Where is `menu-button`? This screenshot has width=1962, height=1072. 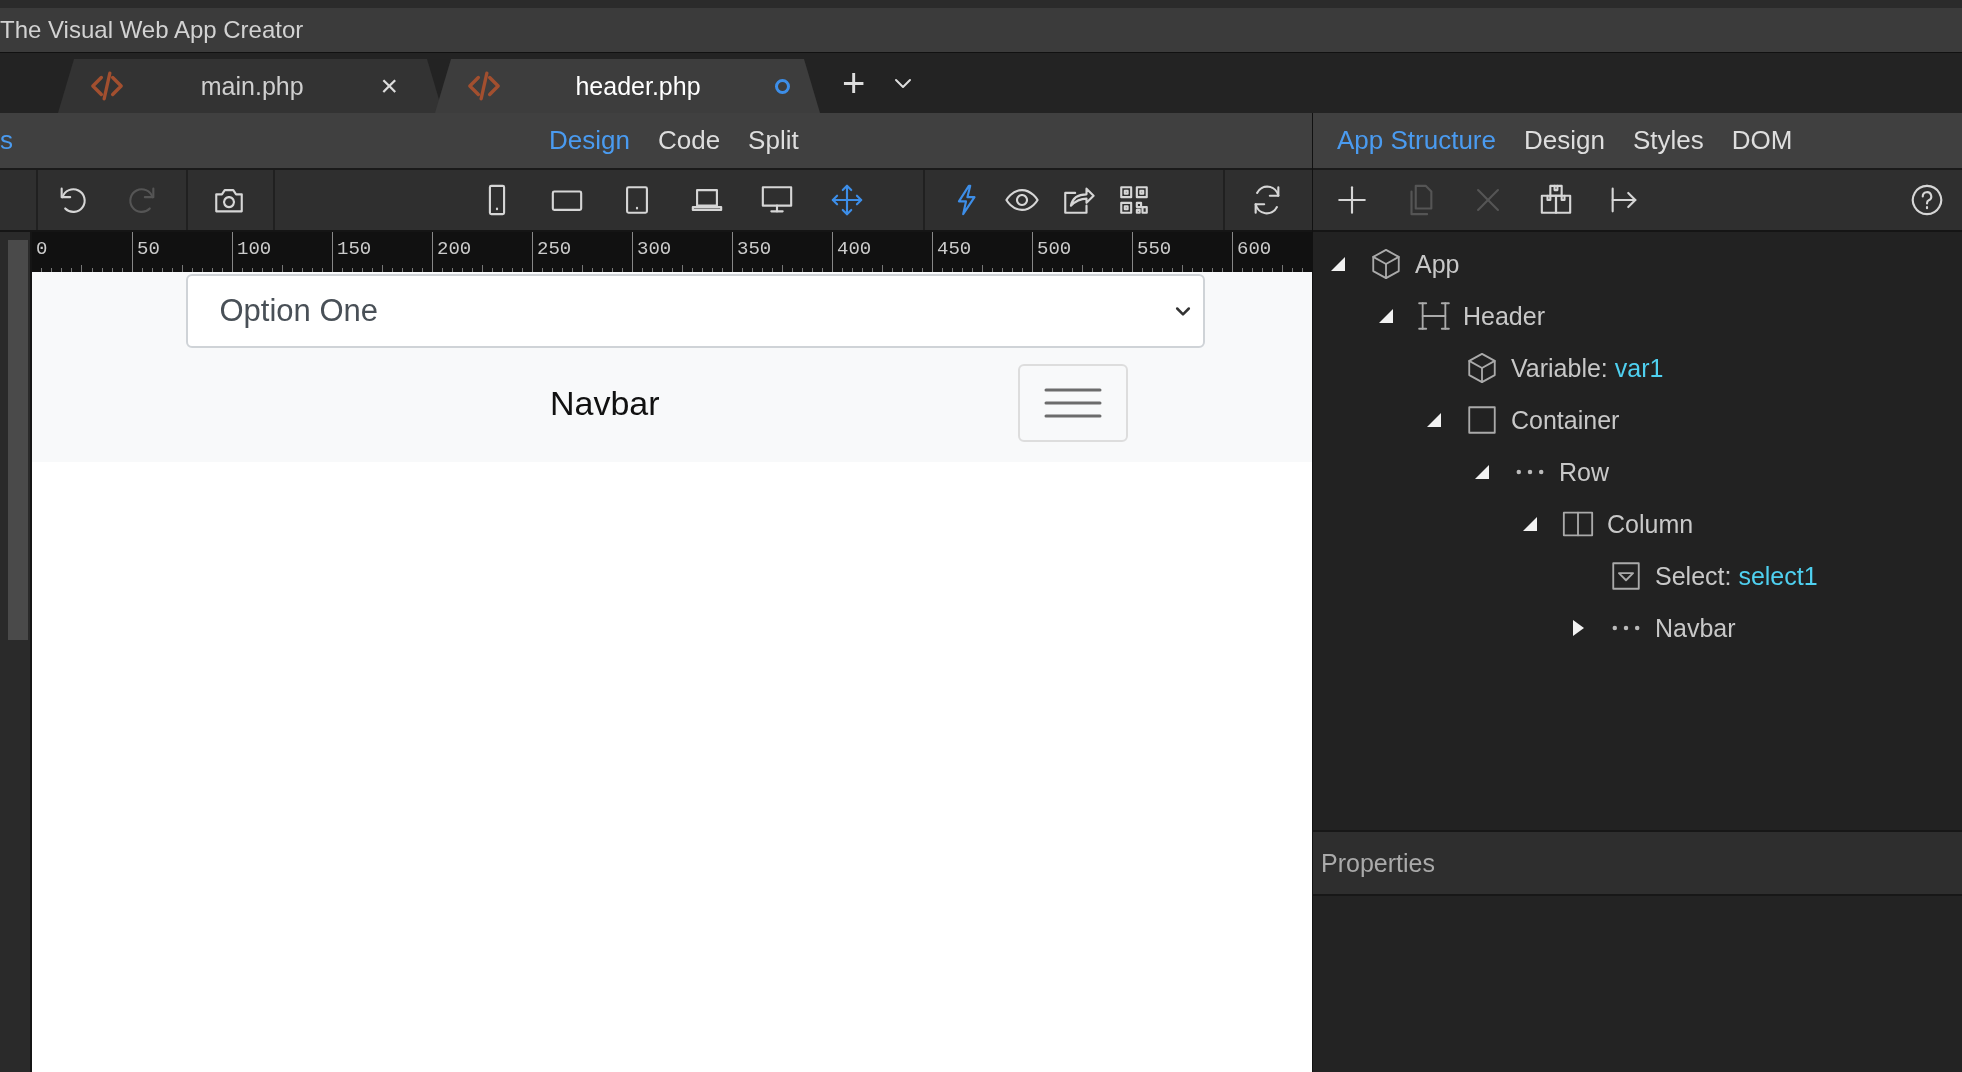
menu-button is located at coordinates (1072, 403).